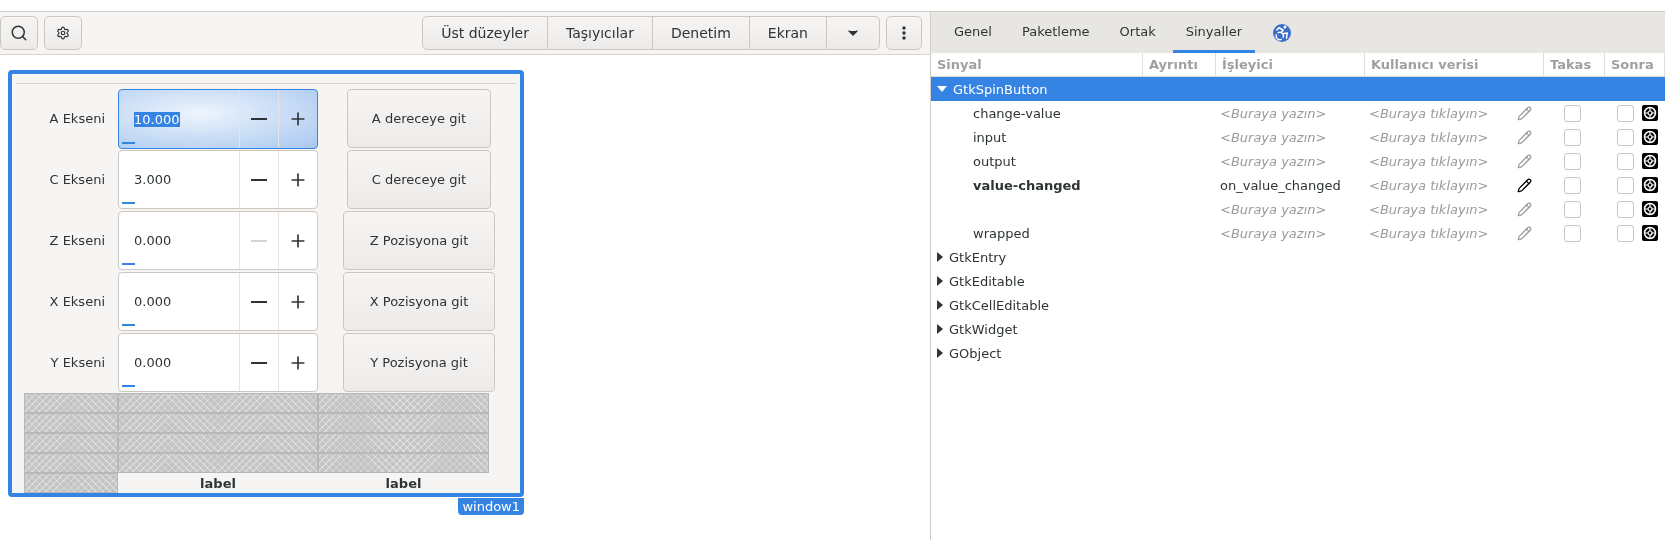  I want to click on settings-icon, so click(63, 33).